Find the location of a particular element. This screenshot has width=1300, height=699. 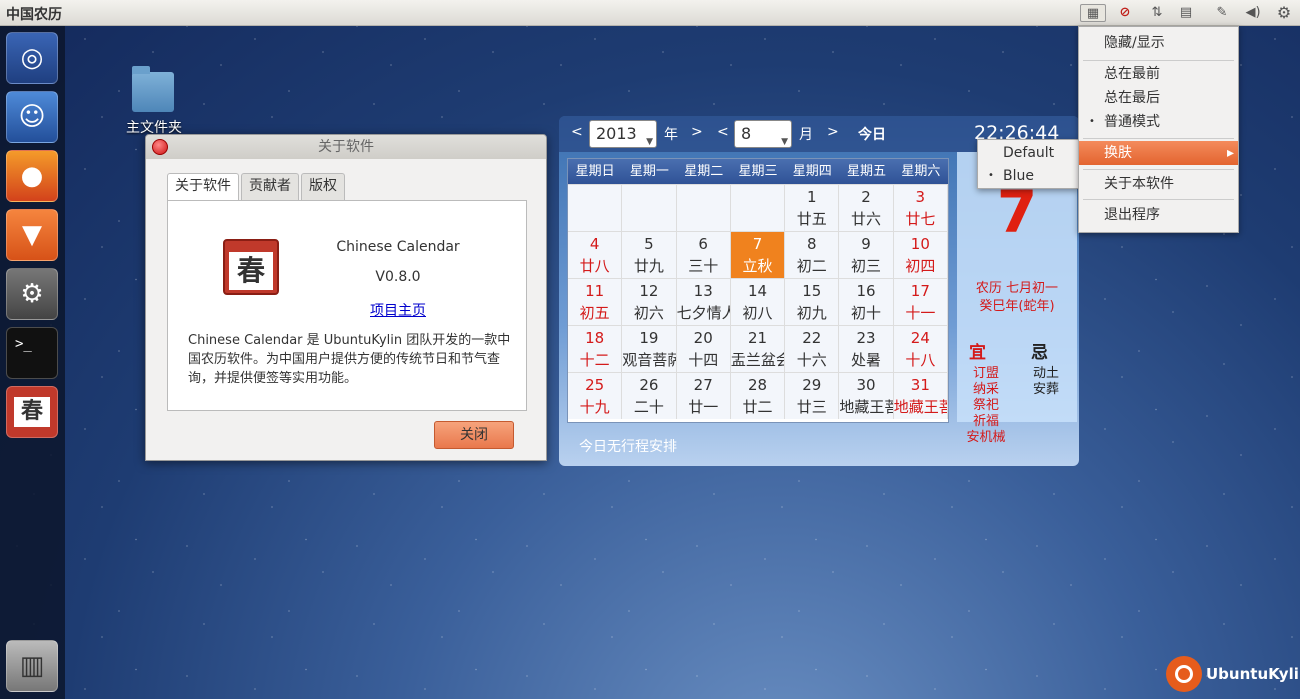

menu-item-always-top: 总在最前 is located at coordinates (1158, 74).